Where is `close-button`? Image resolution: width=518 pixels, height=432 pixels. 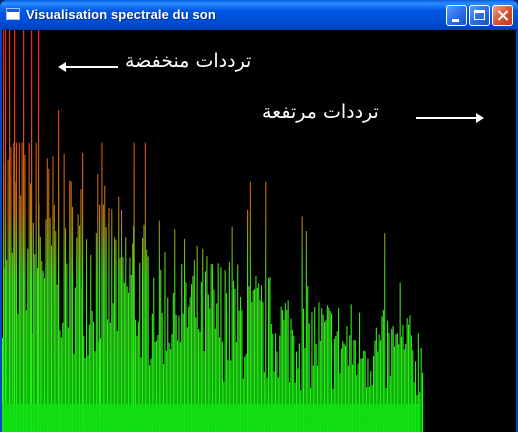
close-button is located at coordinates (502, 15).